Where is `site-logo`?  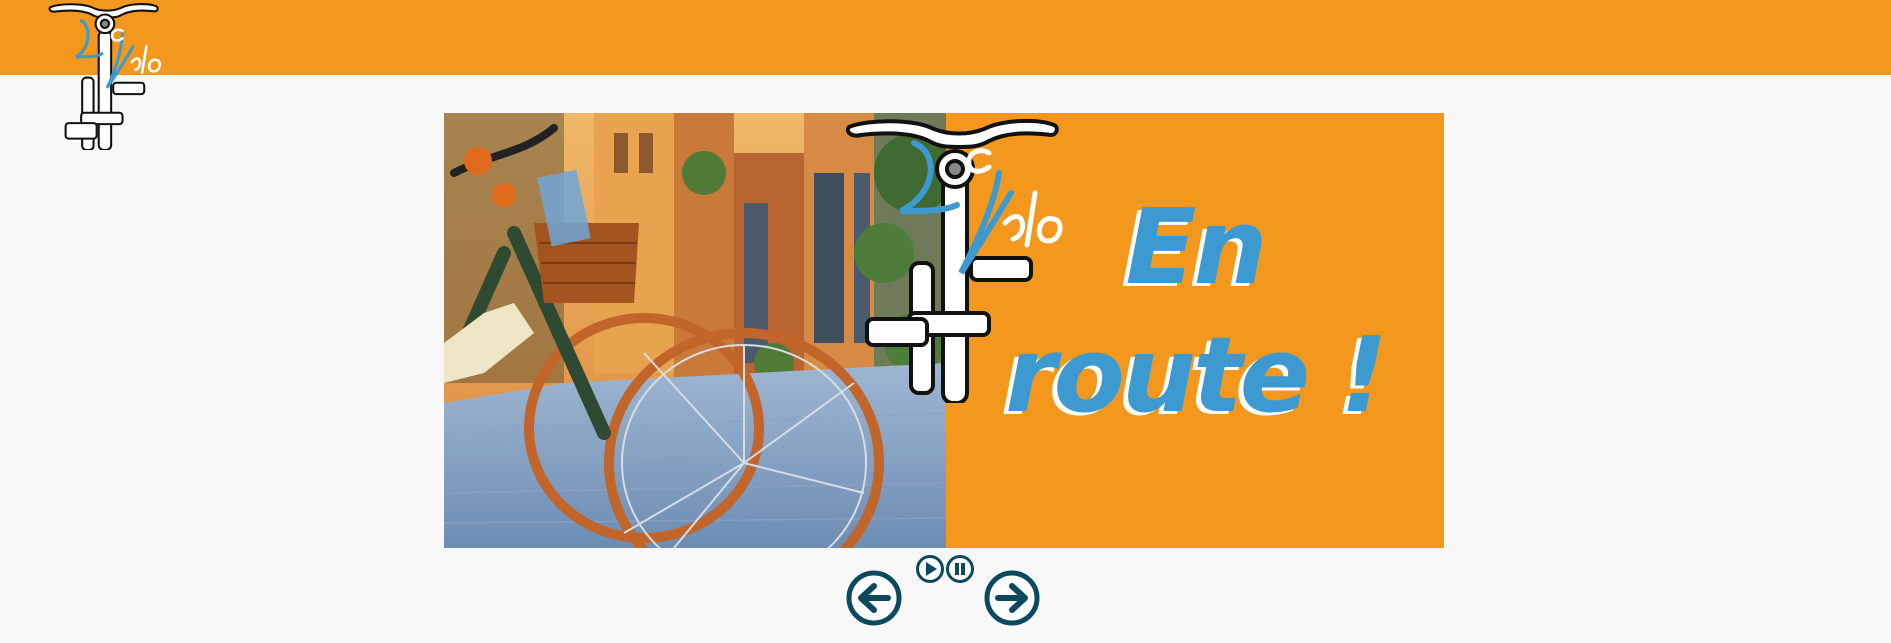
site-logo is located at coordinates (107, 76).